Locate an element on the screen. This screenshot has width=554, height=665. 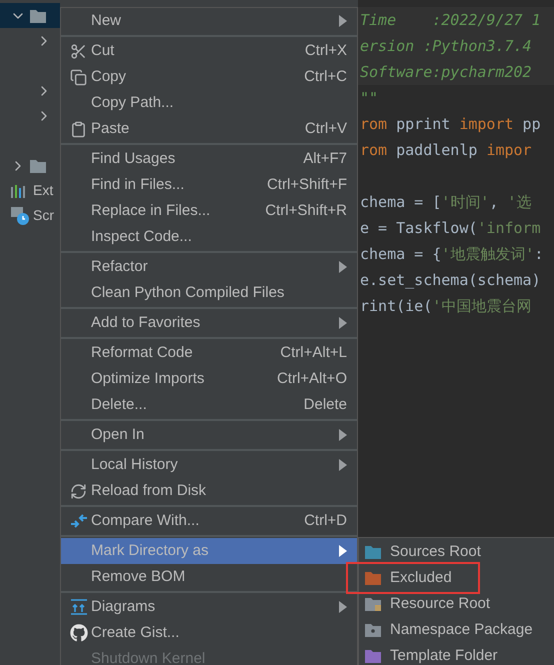
code-token: '地震触发词' is located at coordinates (487, 254).